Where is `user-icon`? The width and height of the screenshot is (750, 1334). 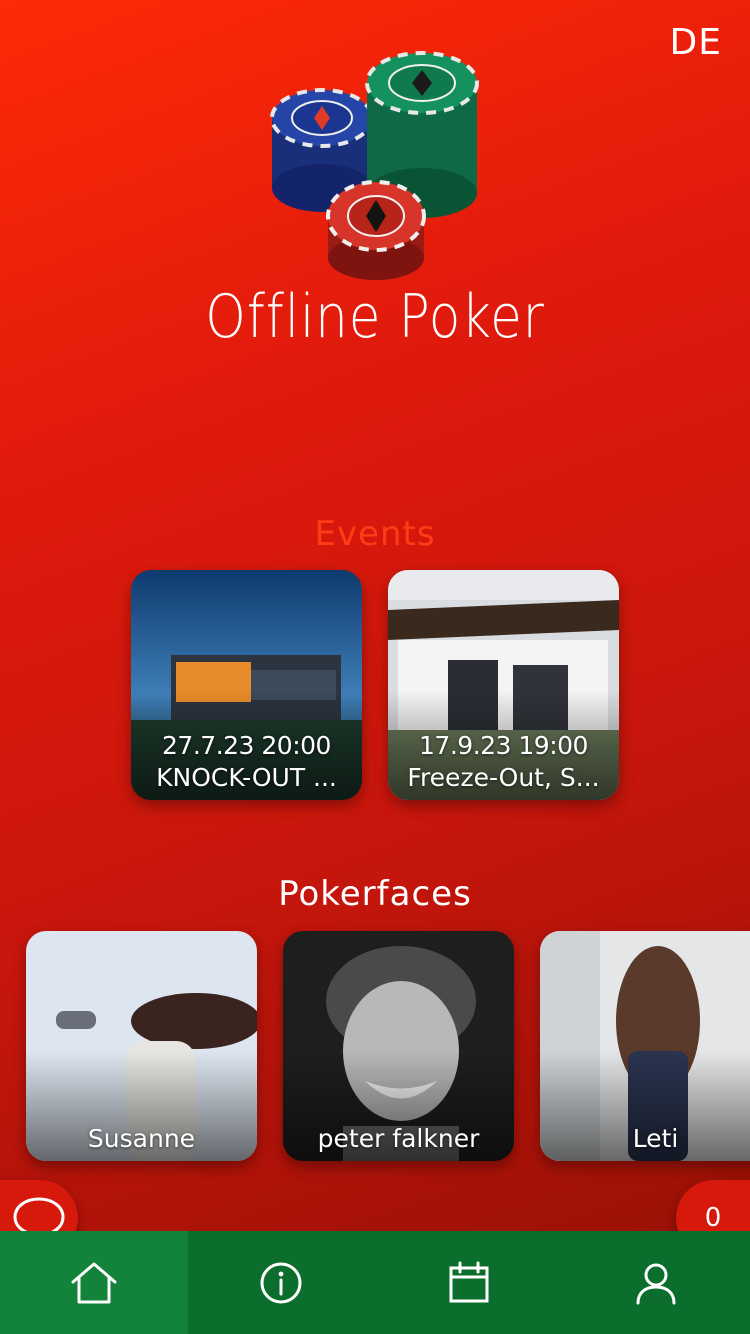
user-icon is located at coordinates (656, 1283).